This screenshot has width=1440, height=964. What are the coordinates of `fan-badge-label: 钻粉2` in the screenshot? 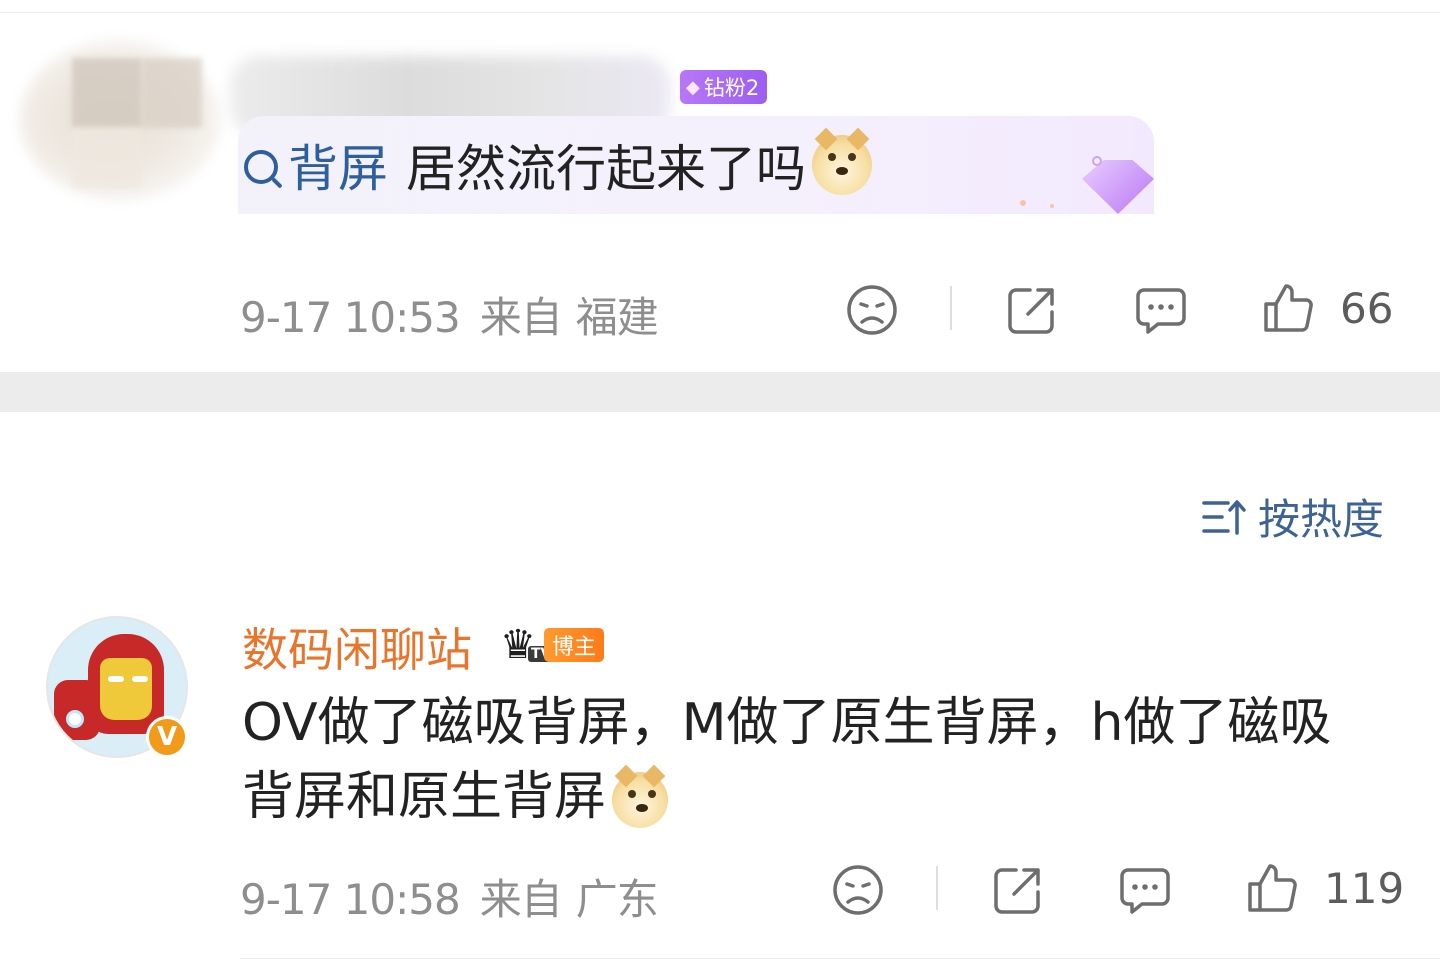 It's located at (731, 88).